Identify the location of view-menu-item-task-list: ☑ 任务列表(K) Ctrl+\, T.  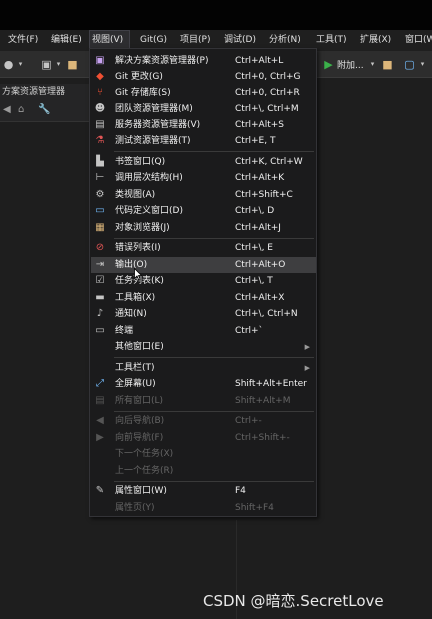
(203, 281).